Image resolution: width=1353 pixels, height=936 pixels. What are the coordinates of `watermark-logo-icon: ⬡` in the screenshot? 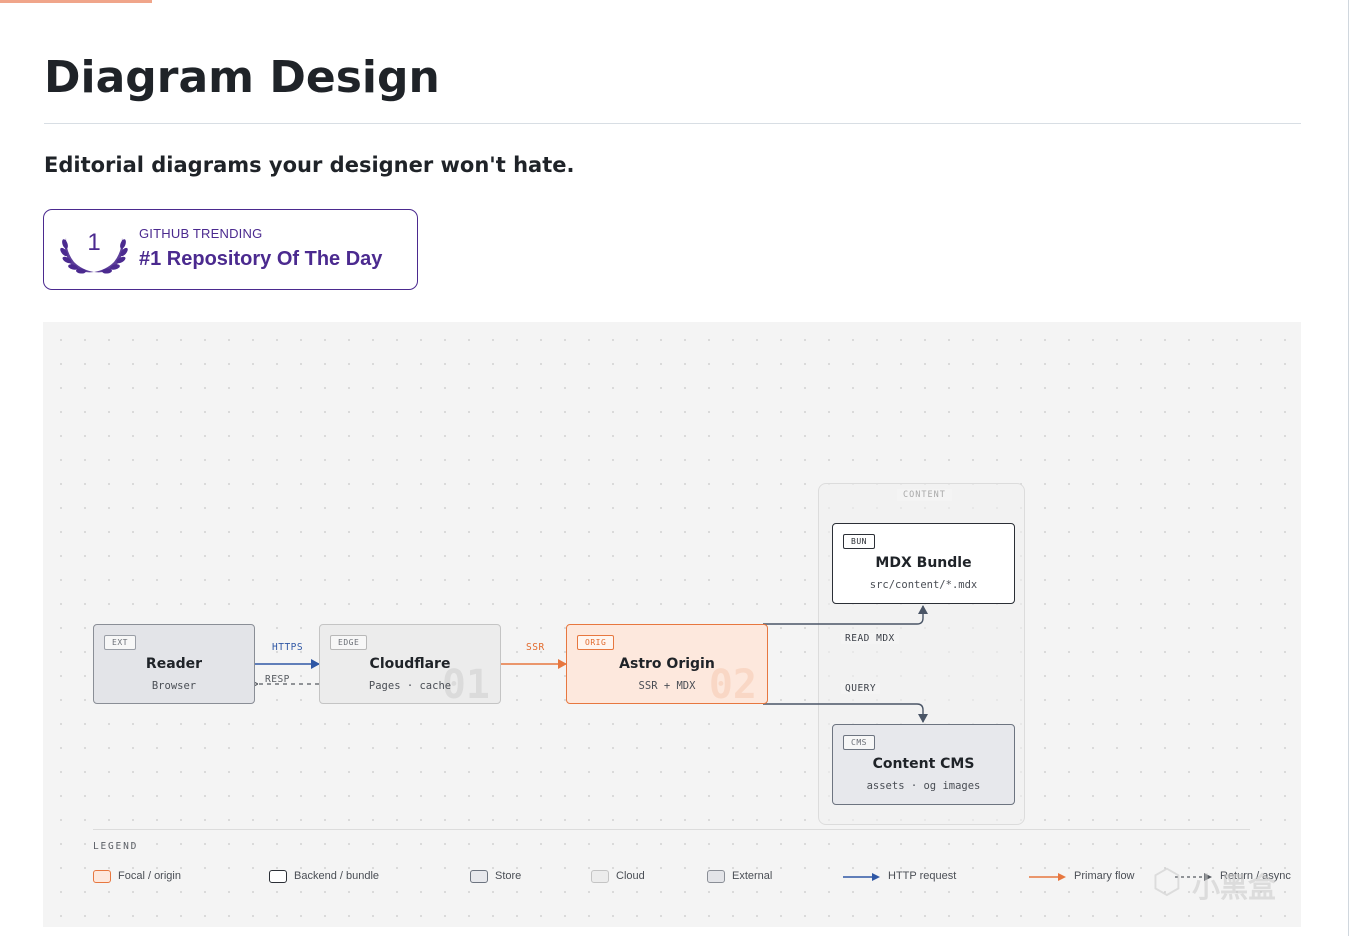 It's located at (1167, 882).